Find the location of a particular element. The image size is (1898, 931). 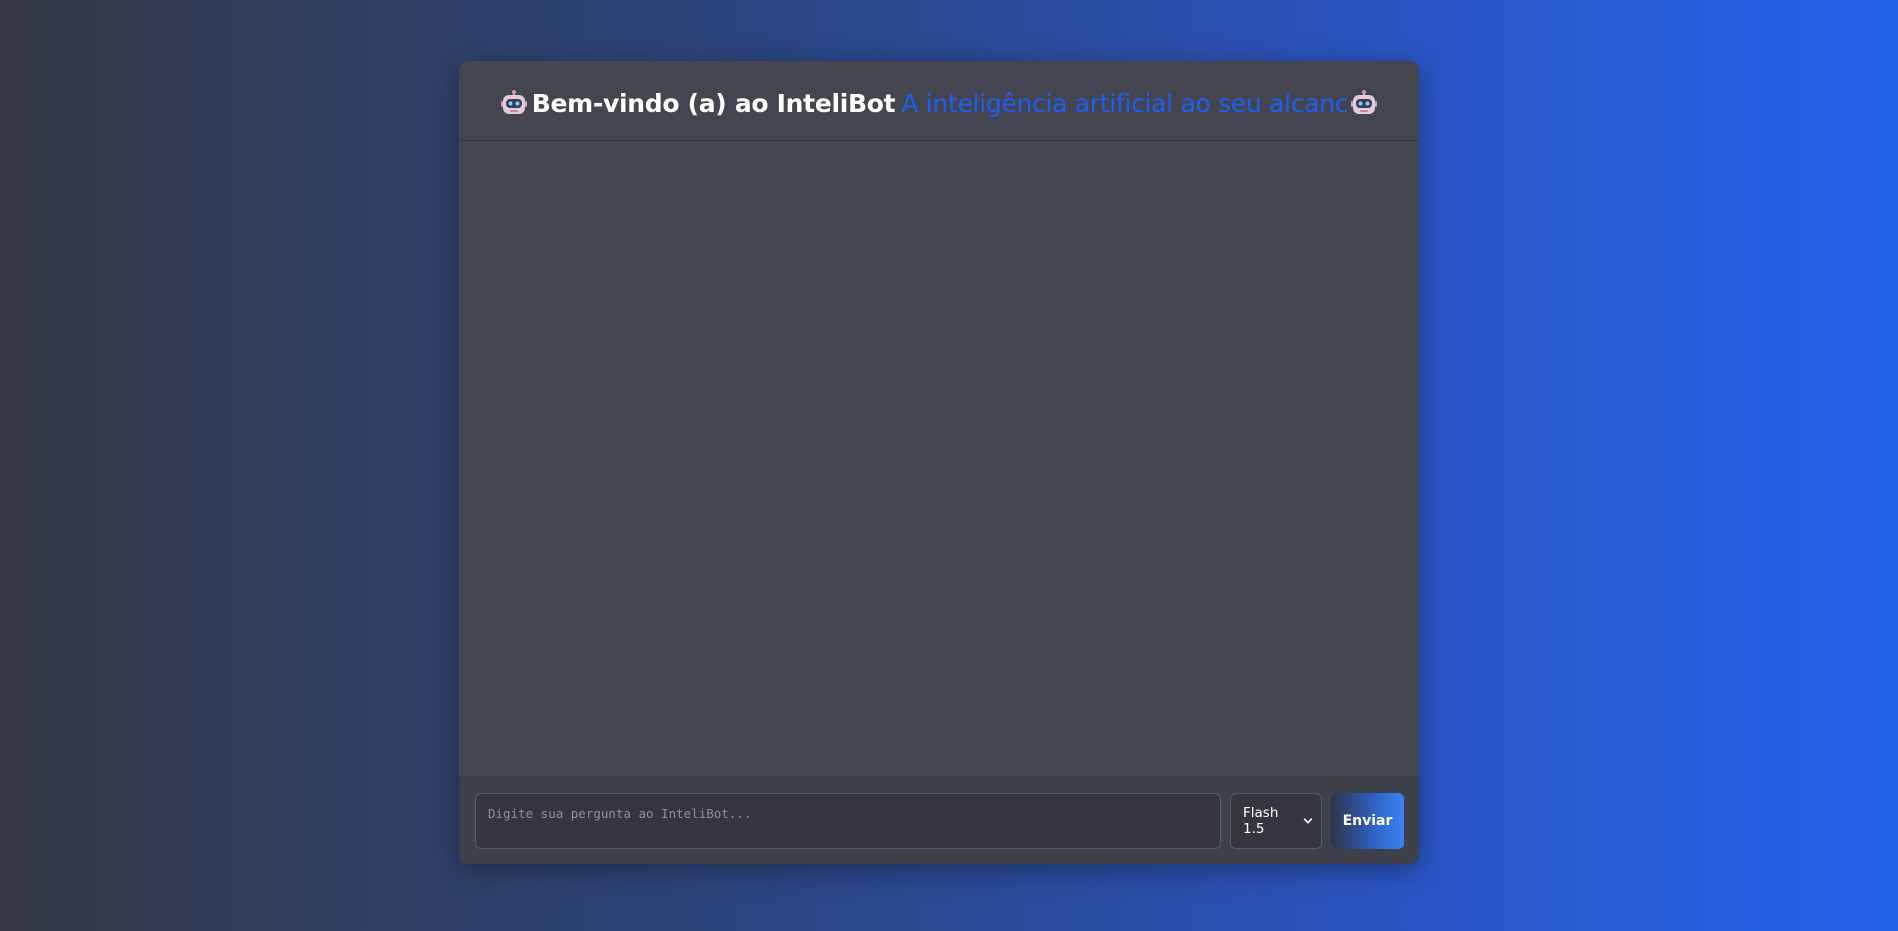

chevron-down-icon is located at coordinates (1308, 820).